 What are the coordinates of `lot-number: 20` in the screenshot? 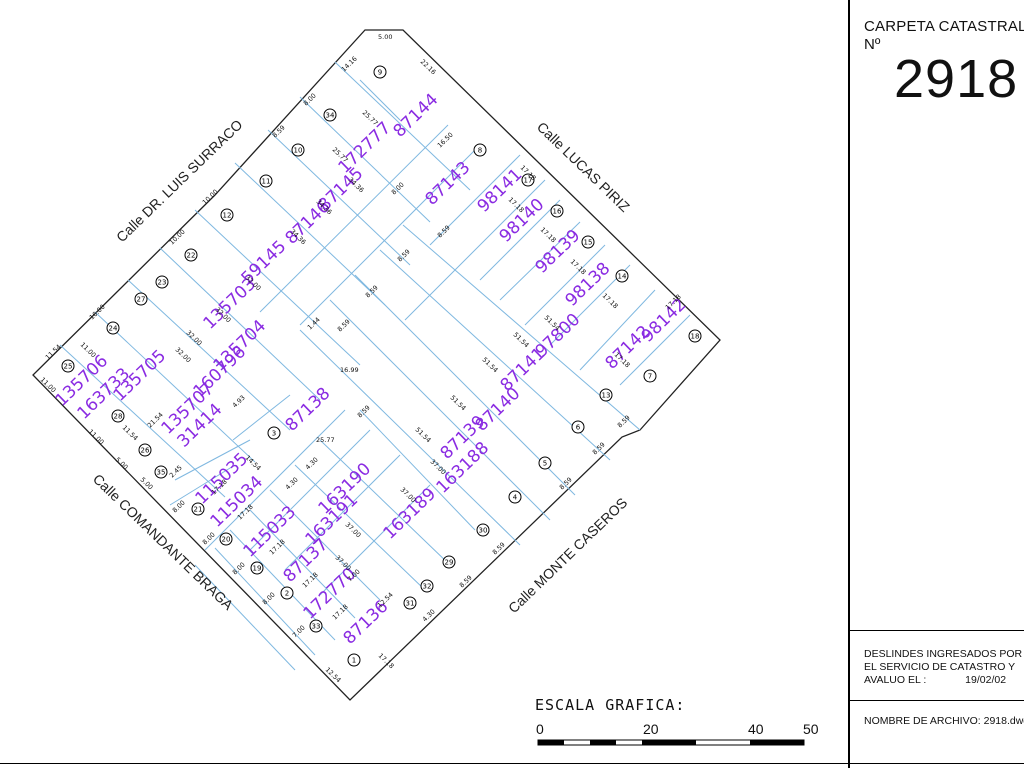 It's located at (226, 540).